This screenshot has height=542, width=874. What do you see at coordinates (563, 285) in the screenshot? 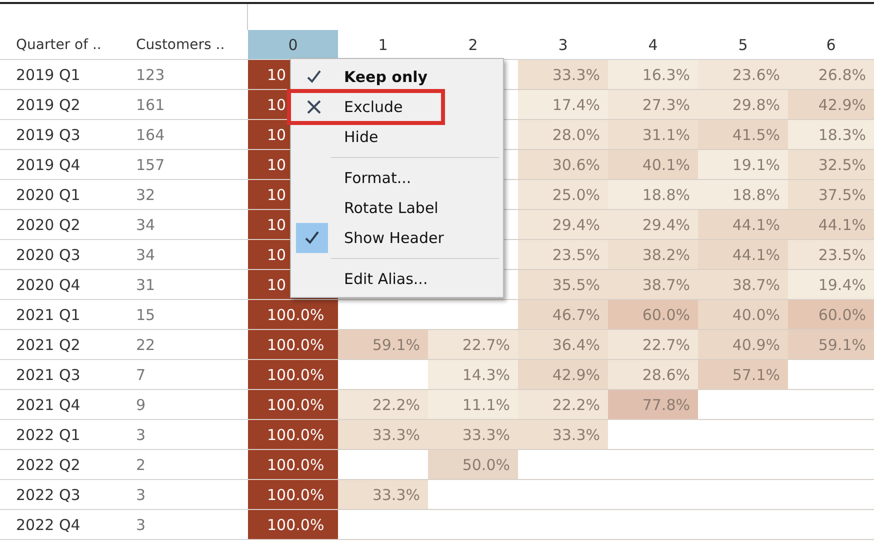
I see `heat-cell: 35.5%` at bounding box center [563, 285].